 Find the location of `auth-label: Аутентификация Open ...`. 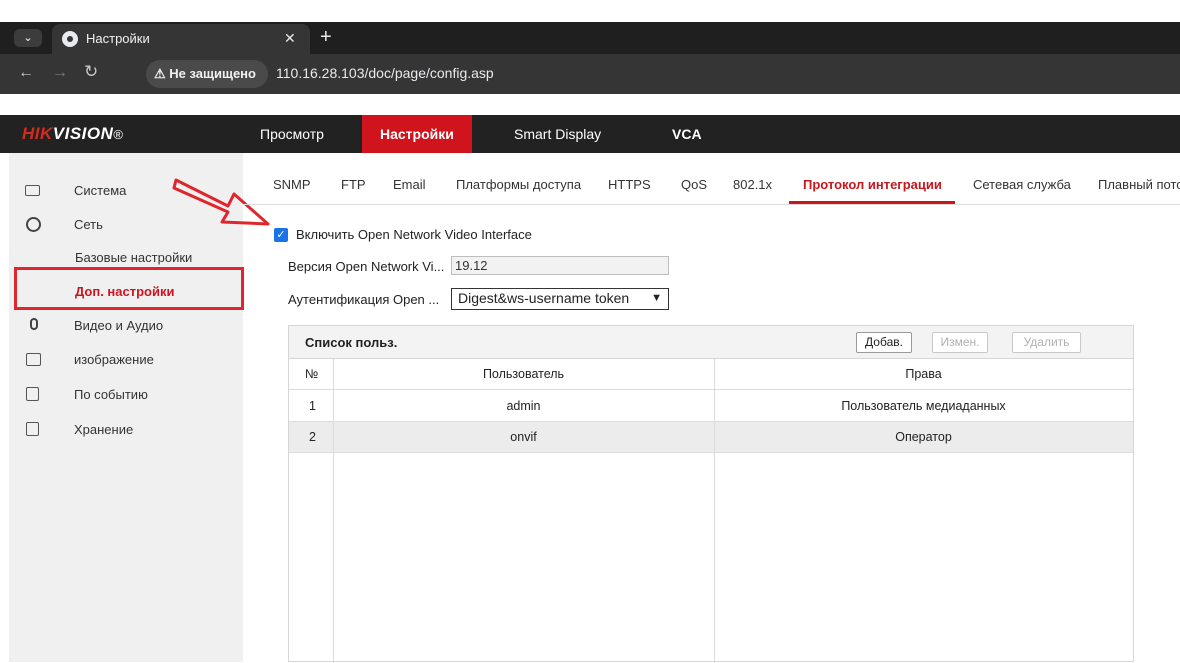

auth-label: Аутентификация Open ... is located at coordinates (364, 299).